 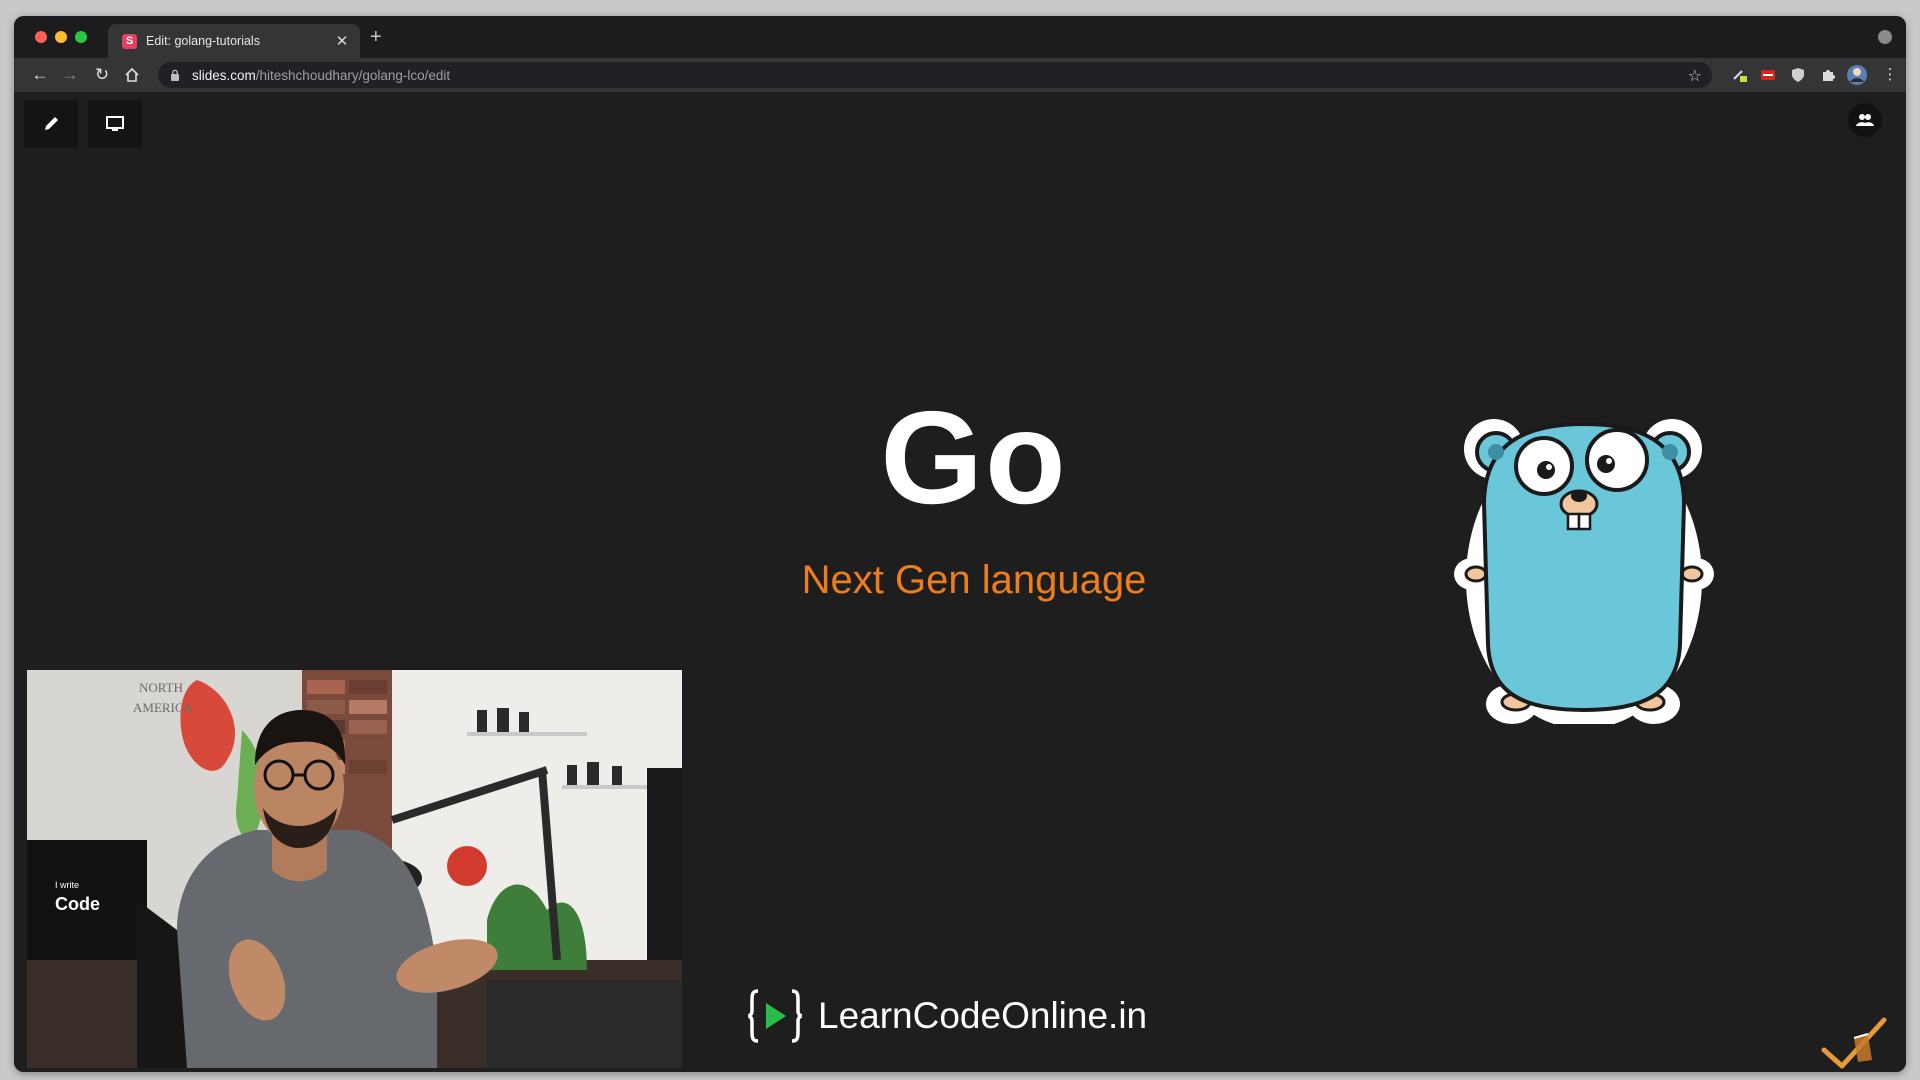 I want to click on back-arrow-icon: ←, so click(x=40, y=75).